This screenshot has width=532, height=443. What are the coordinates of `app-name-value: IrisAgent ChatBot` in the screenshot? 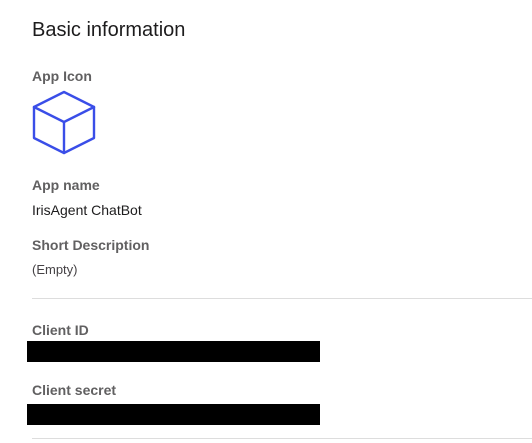 It's located at (87, 210).